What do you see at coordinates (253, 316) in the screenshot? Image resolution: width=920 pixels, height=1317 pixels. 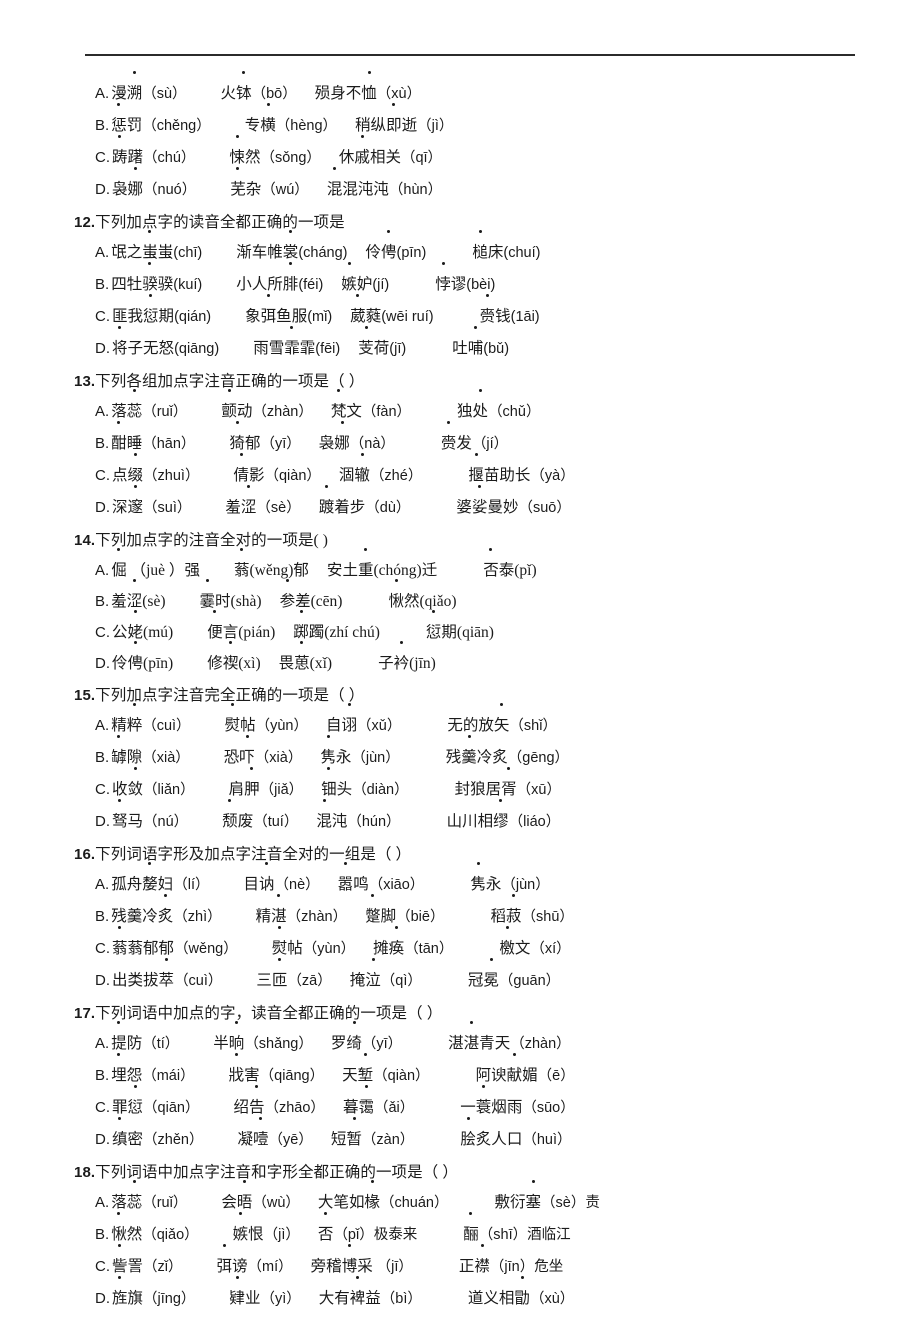 I see `word-char: 象` at bounding box center [253, 316].